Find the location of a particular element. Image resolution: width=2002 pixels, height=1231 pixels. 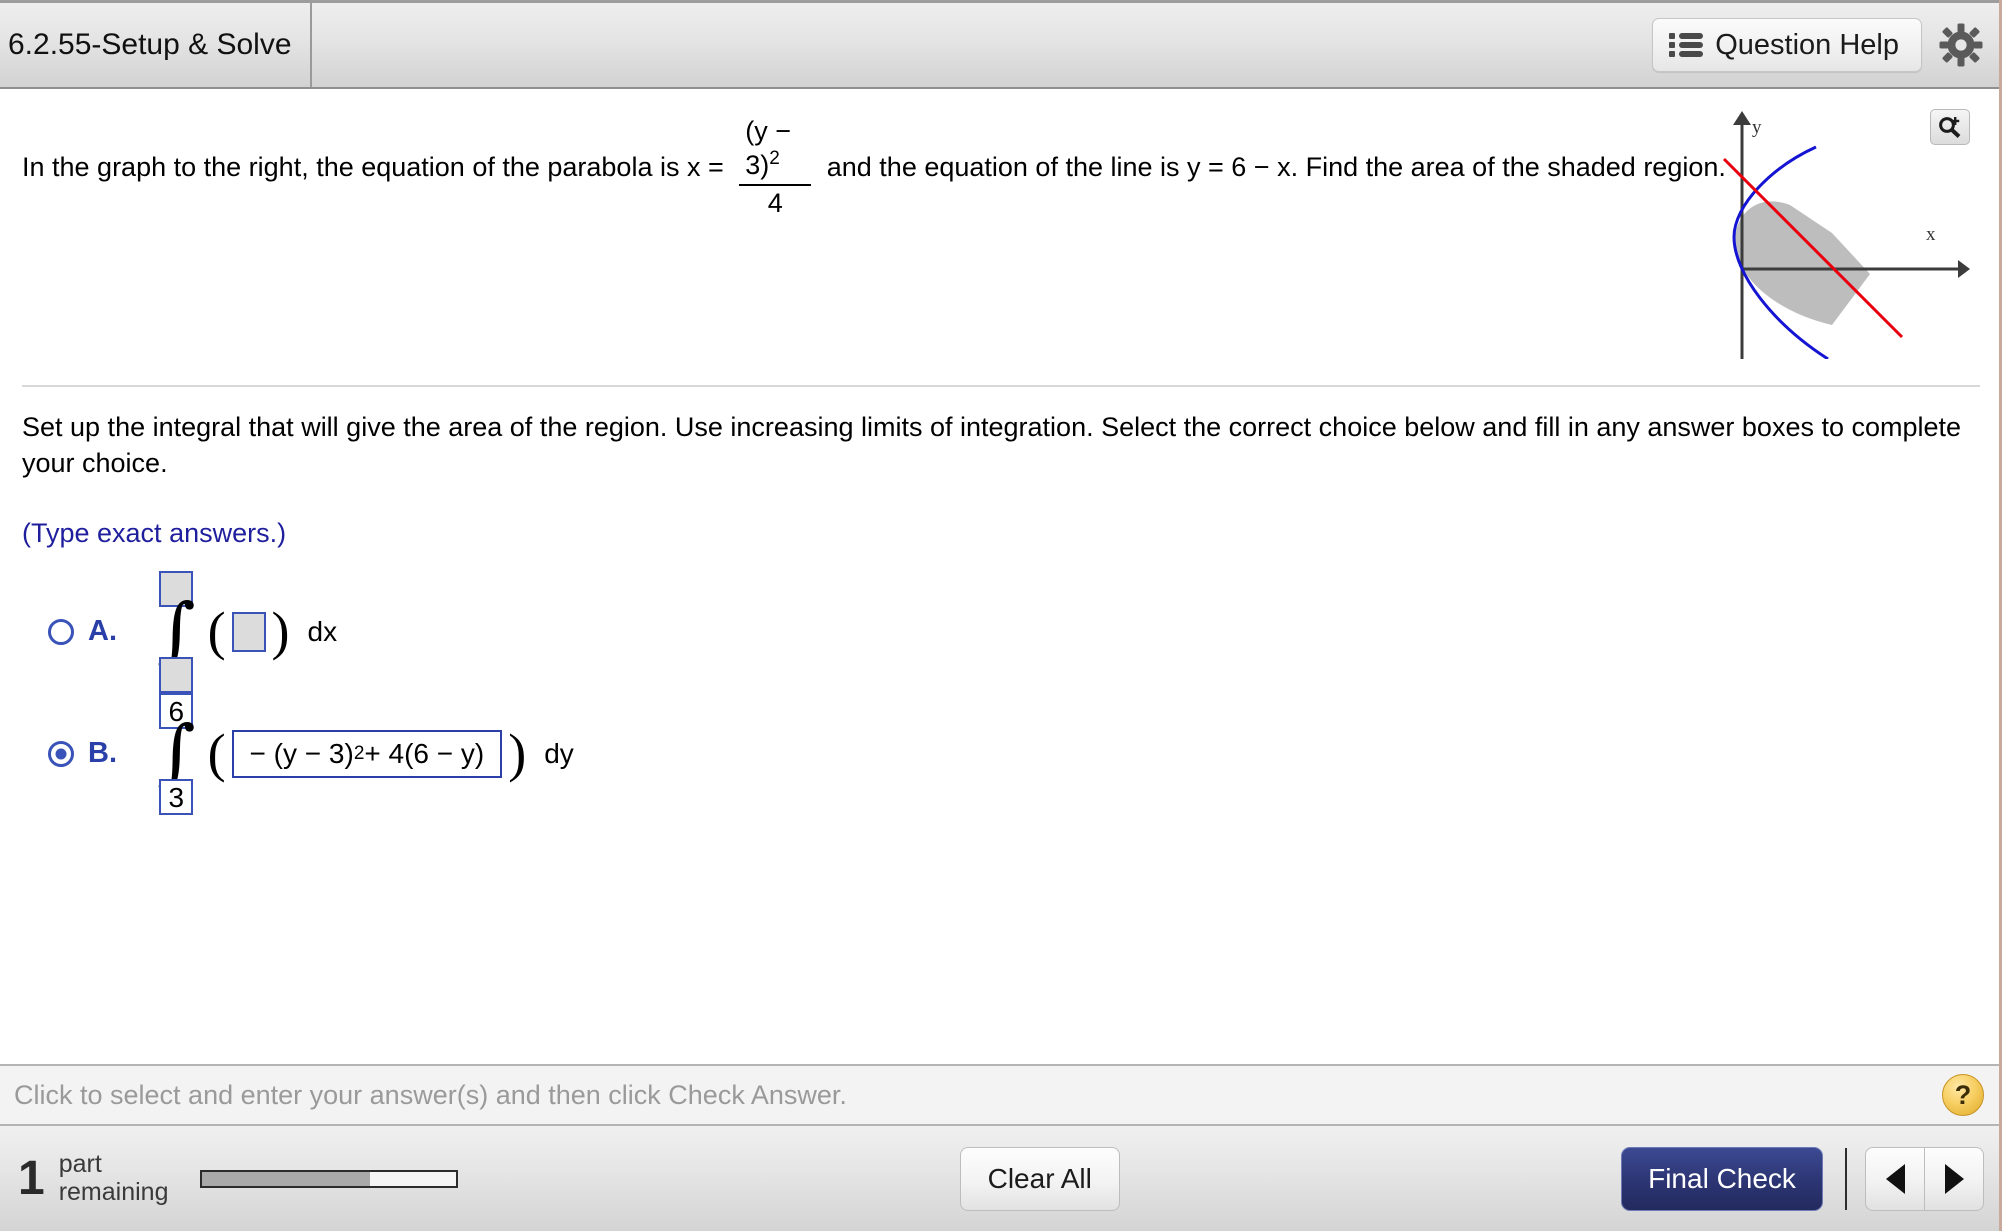

choice-b-letter: B. is located at coordinates (102, 753).